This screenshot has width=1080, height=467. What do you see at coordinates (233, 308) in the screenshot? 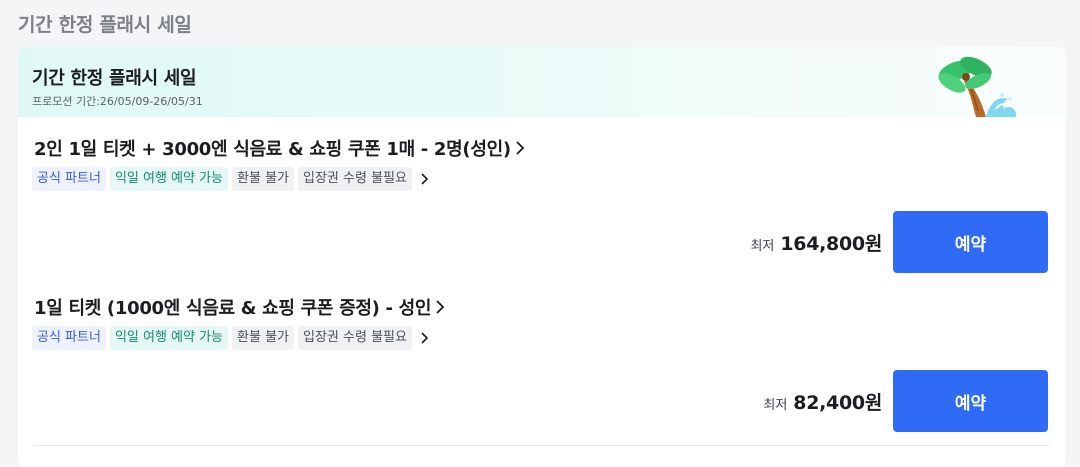
I see `product-name: 1일 티켓 (1000엔 식음료 & 쇼핑 쿠폰 증정) - 성인` at bounding box center [233, 308].